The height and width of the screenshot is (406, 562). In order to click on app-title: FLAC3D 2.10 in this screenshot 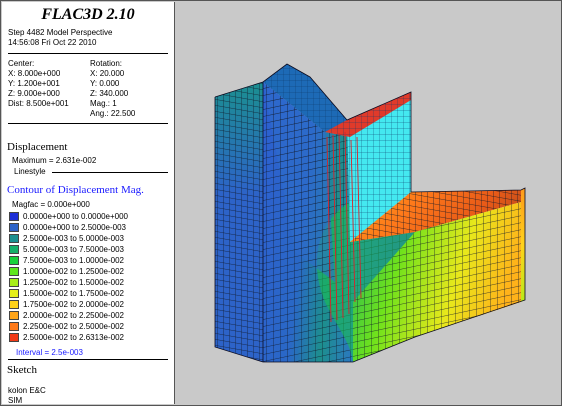, I will do `click(88, 14)`.